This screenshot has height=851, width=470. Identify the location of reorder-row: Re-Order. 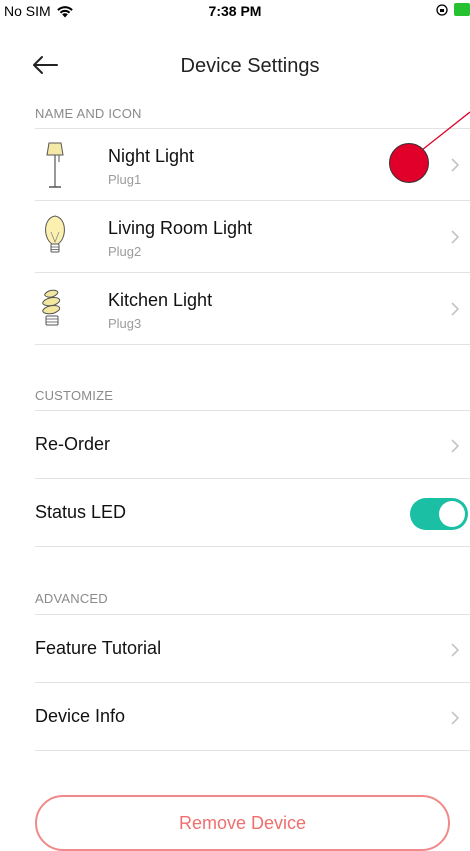
(252, 444).